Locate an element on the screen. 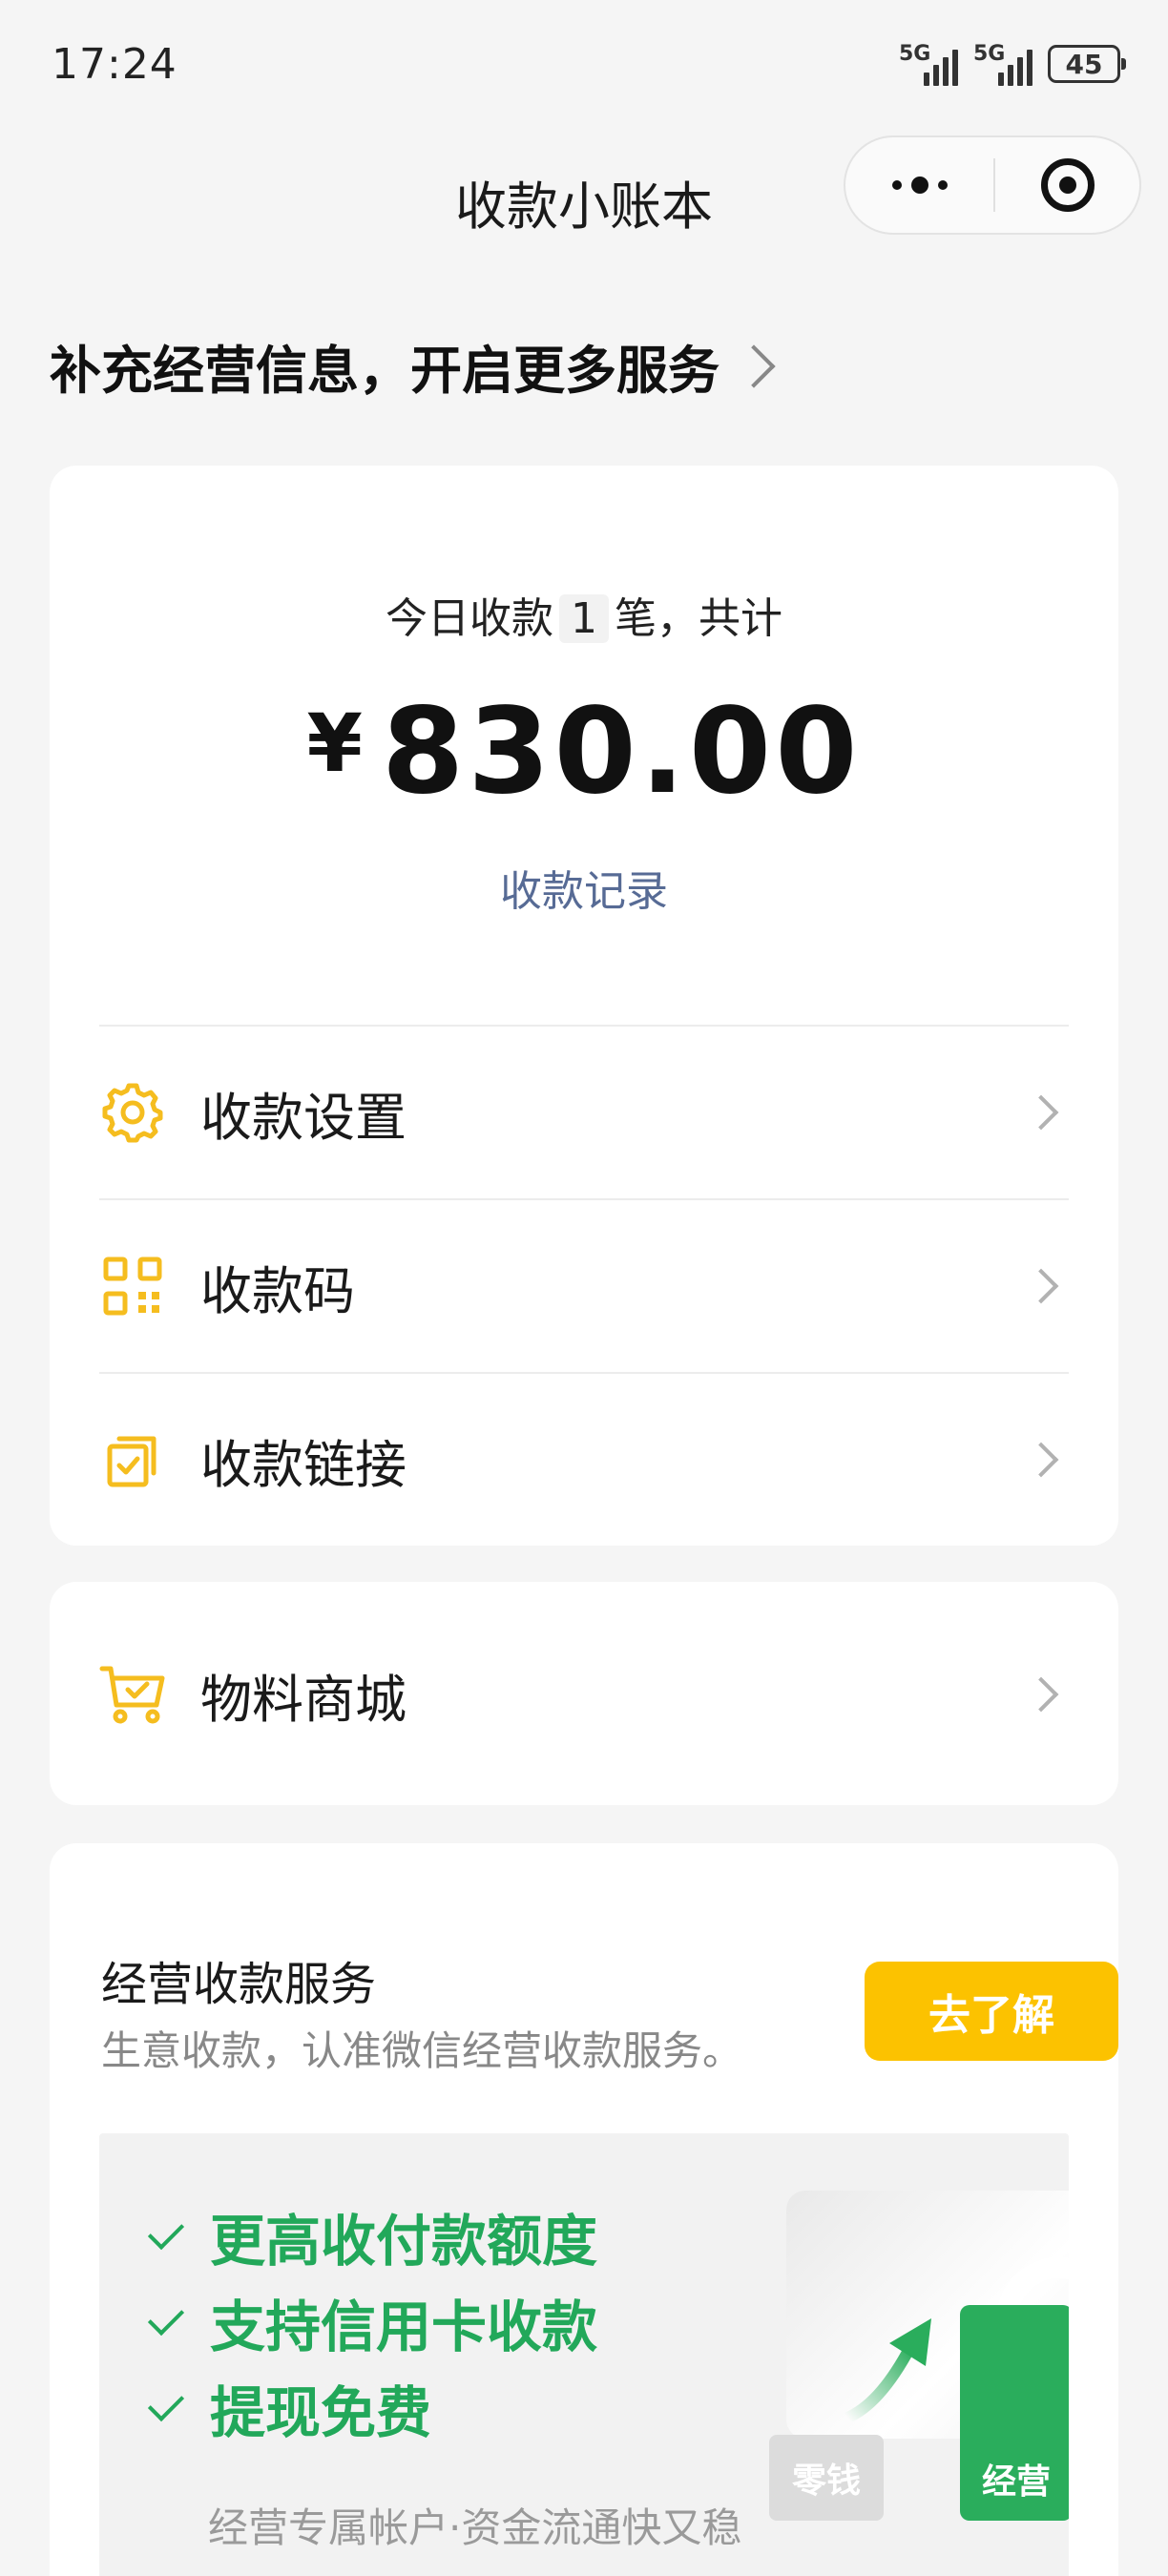  signal-icon: 5G is located at coordinates (928, 64).